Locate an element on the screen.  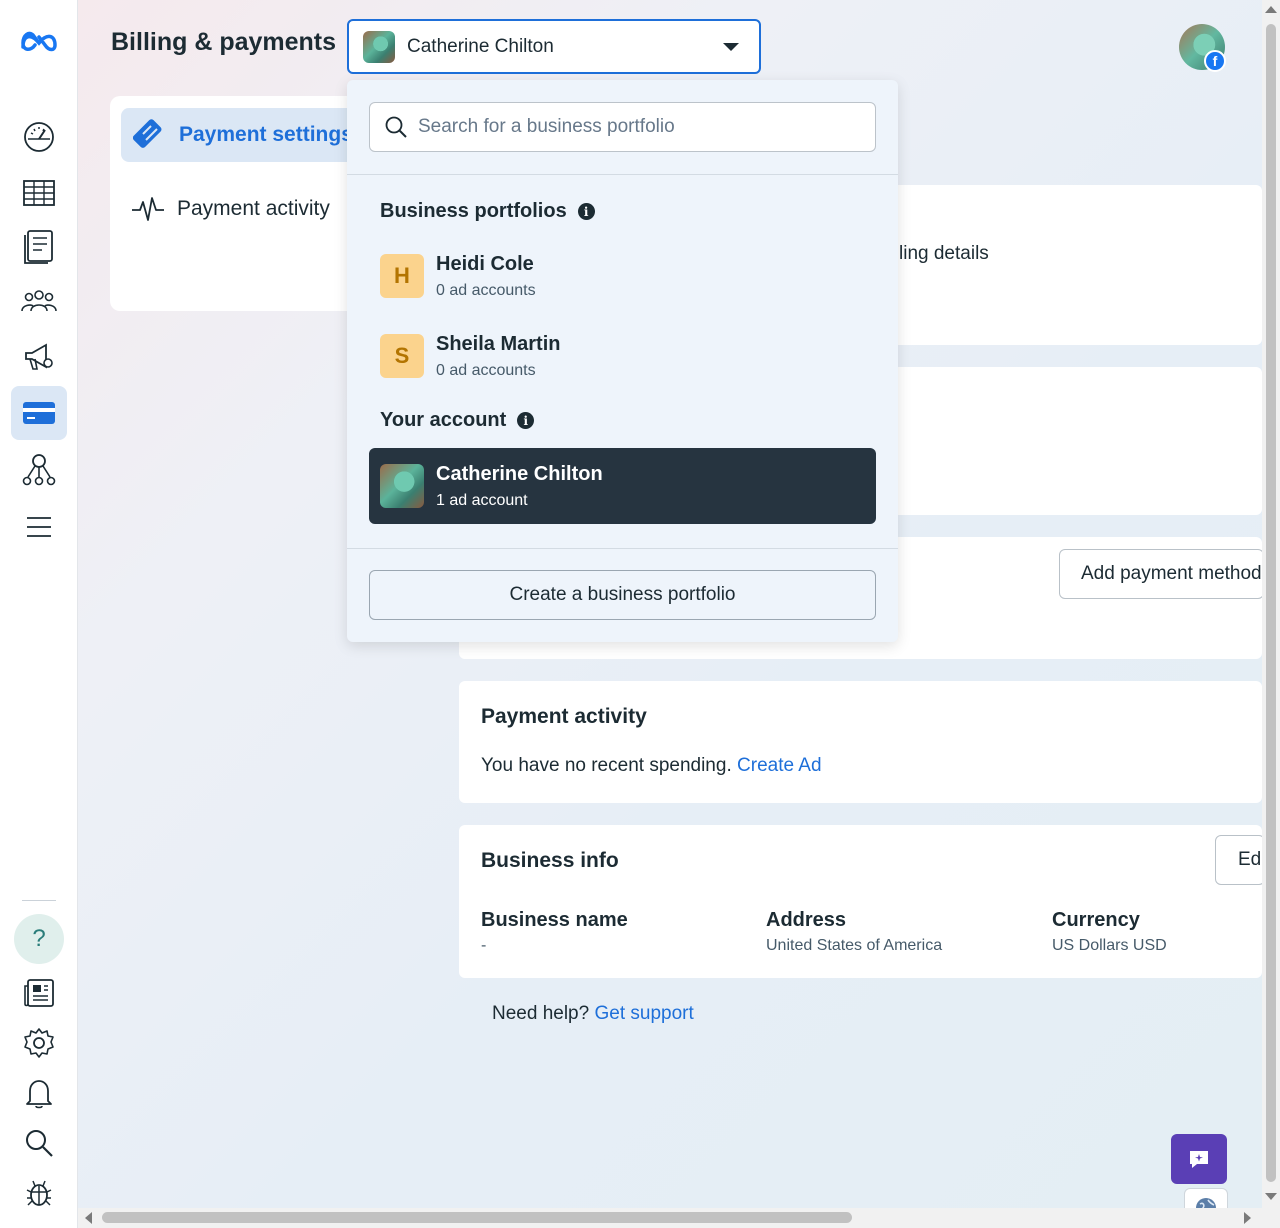
portfolio-search is located at coordinates (622, 127).